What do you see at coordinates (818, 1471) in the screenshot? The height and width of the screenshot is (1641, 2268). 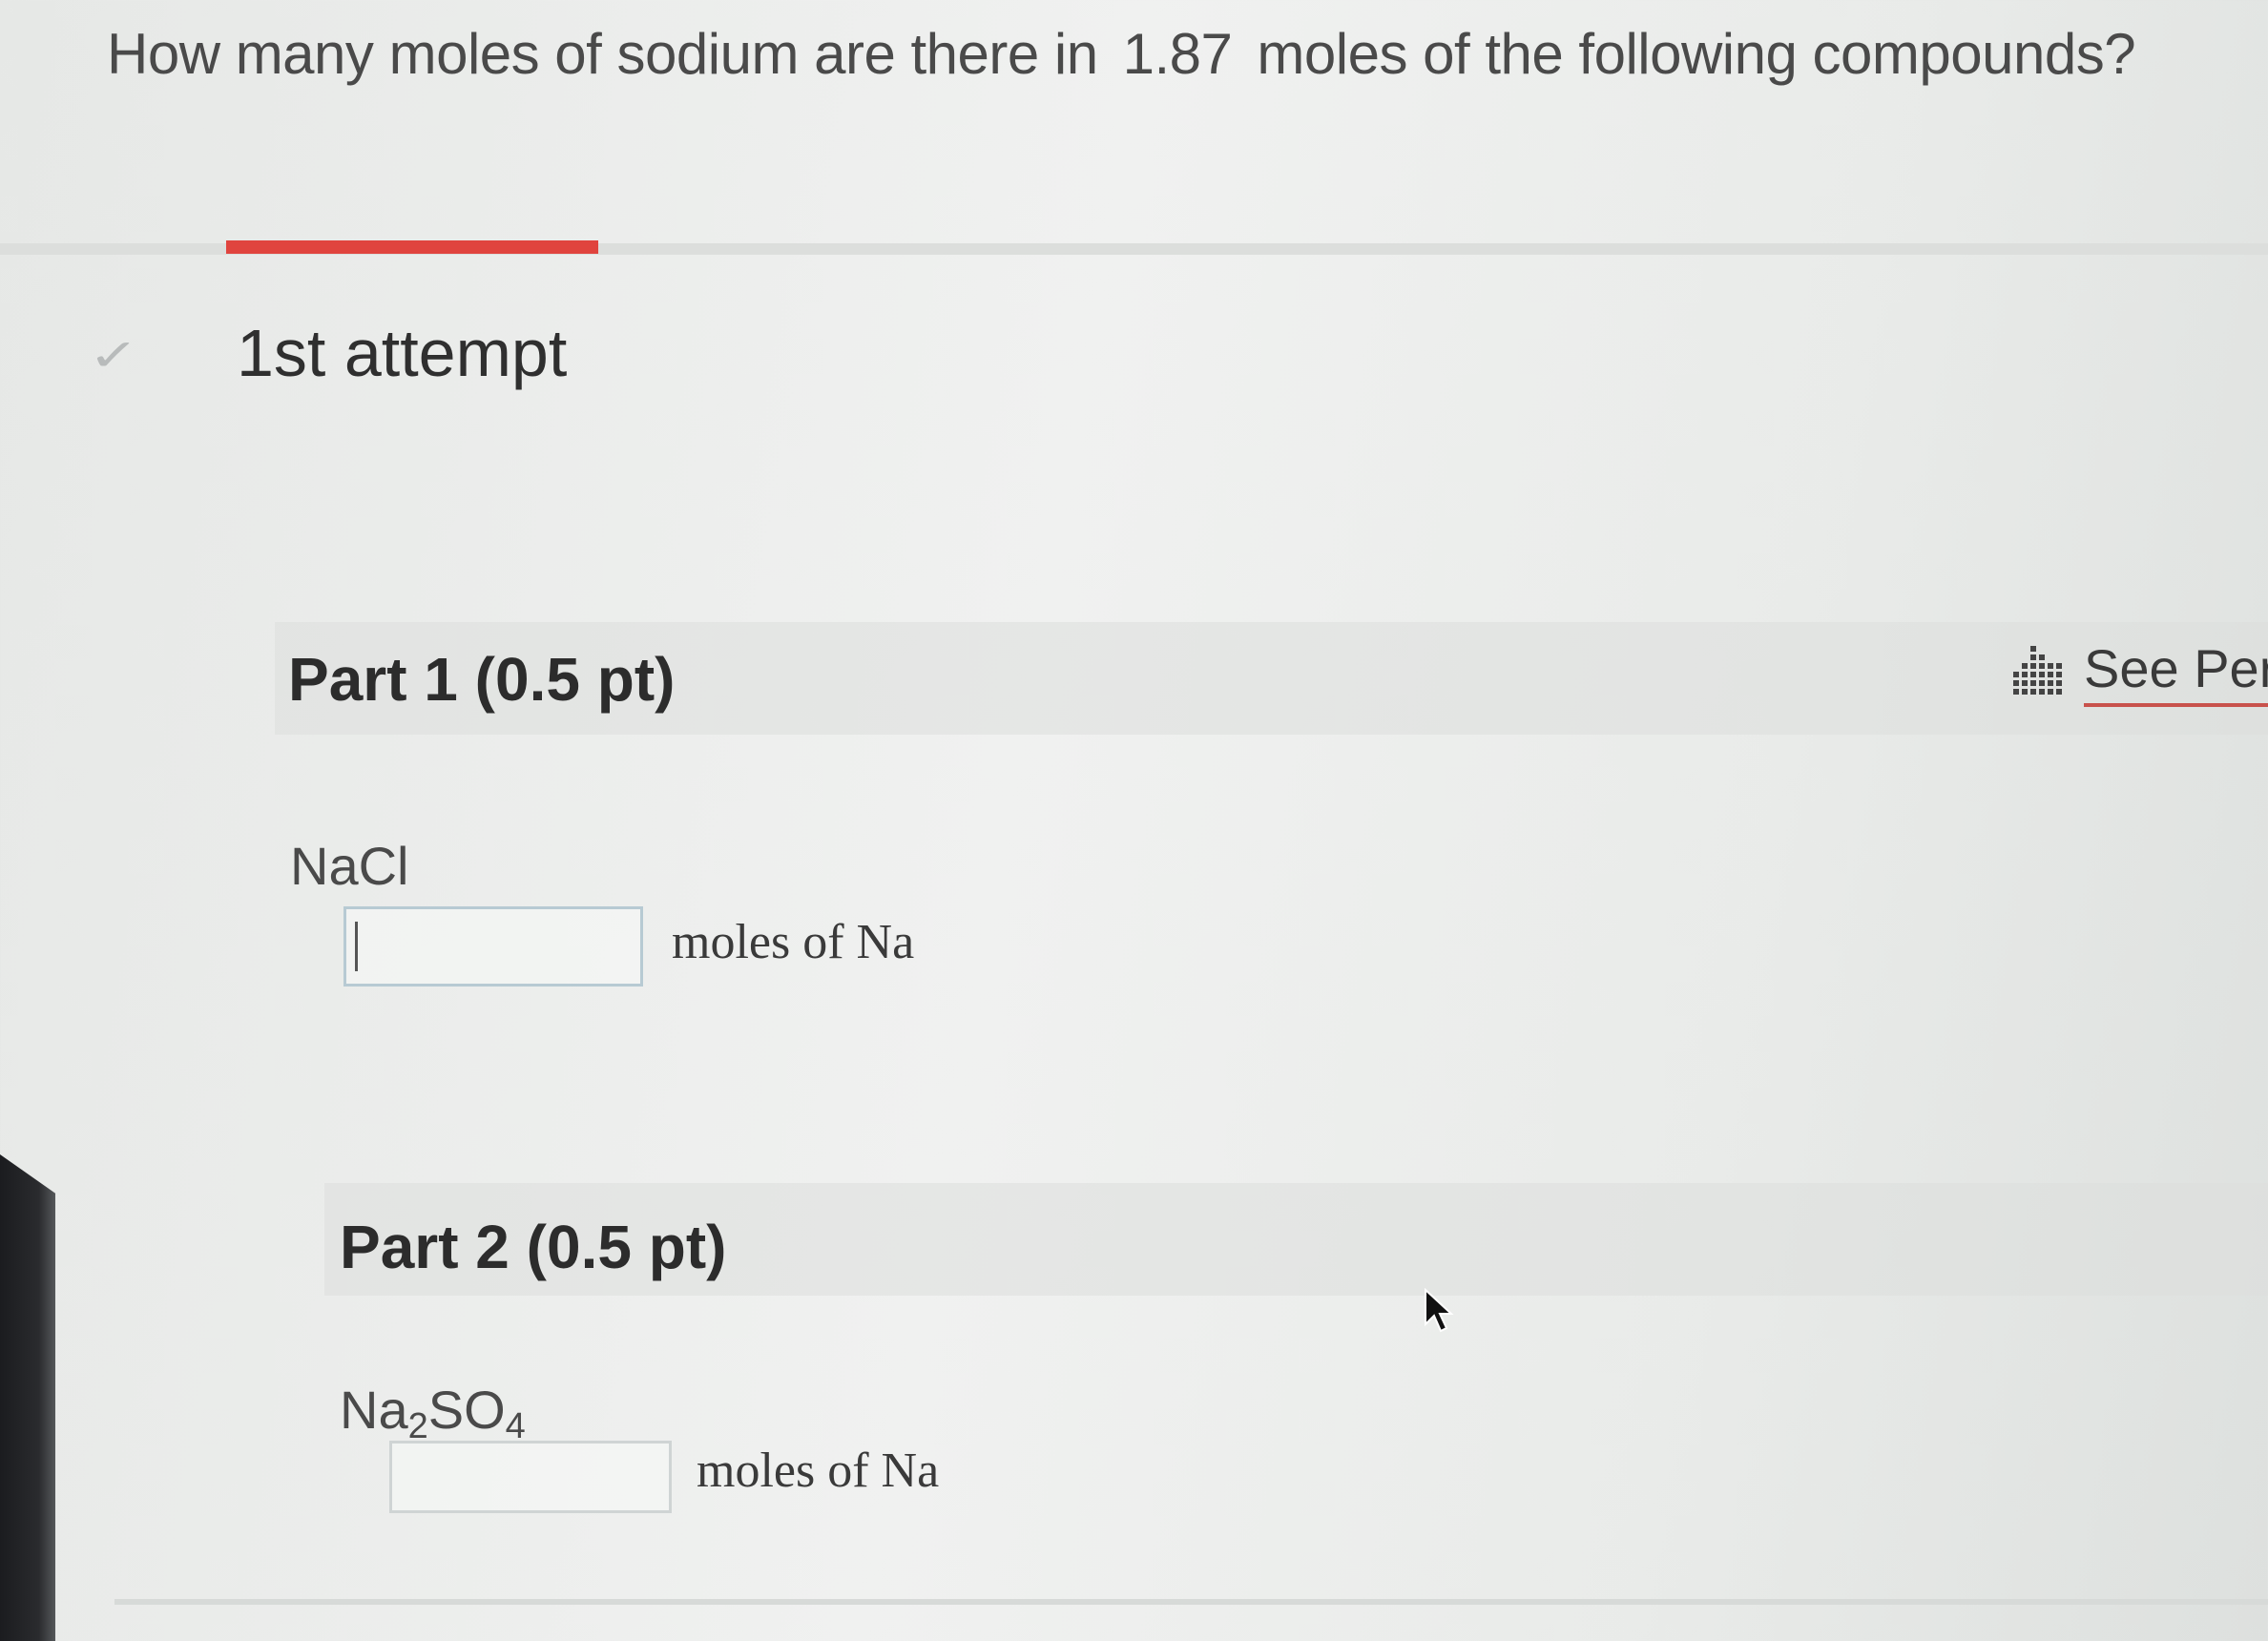 I see `part-2-unit: moles of Na` at bounding box center [818, 1471].